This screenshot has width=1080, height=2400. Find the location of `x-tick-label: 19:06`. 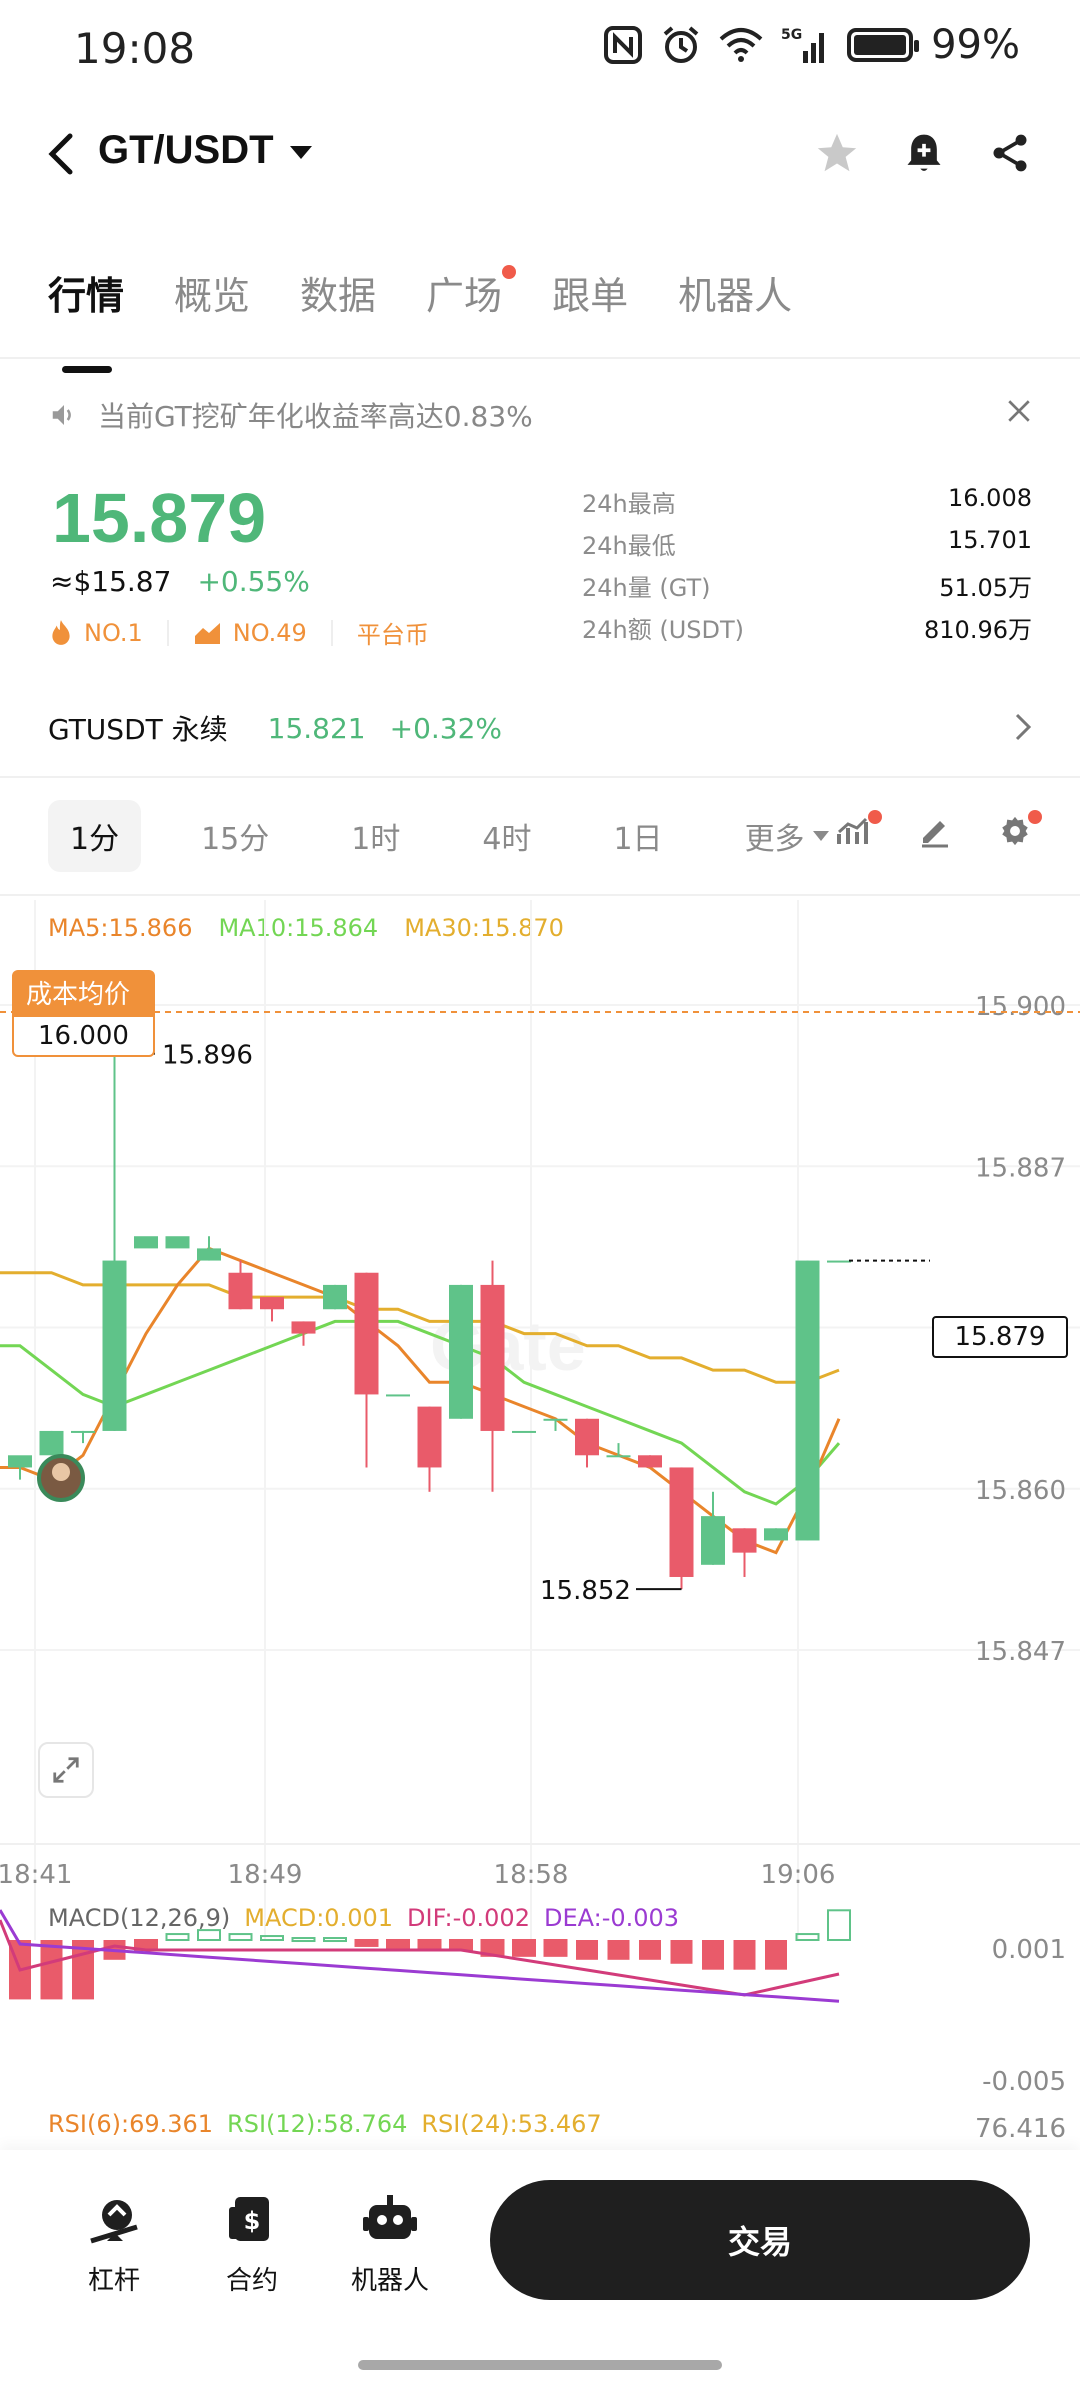

x-tick-label: 19:06 is located at coordinates (798, 1875).